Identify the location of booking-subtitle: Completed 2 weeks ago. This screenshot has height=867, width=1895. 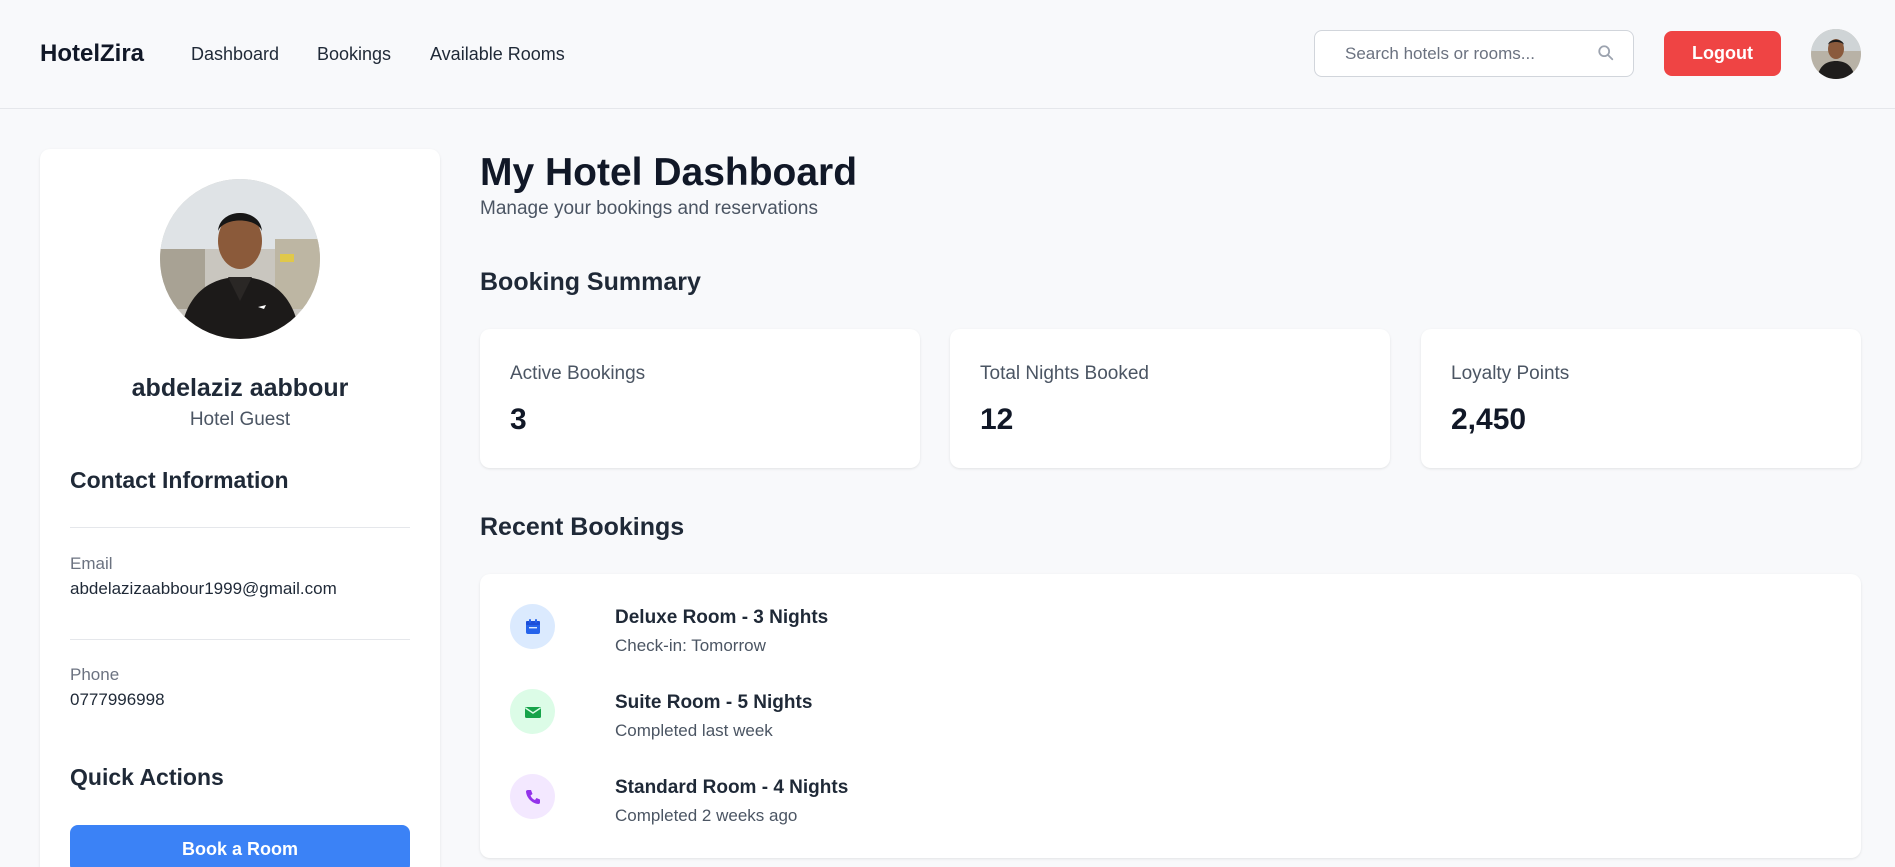
(706, 815).